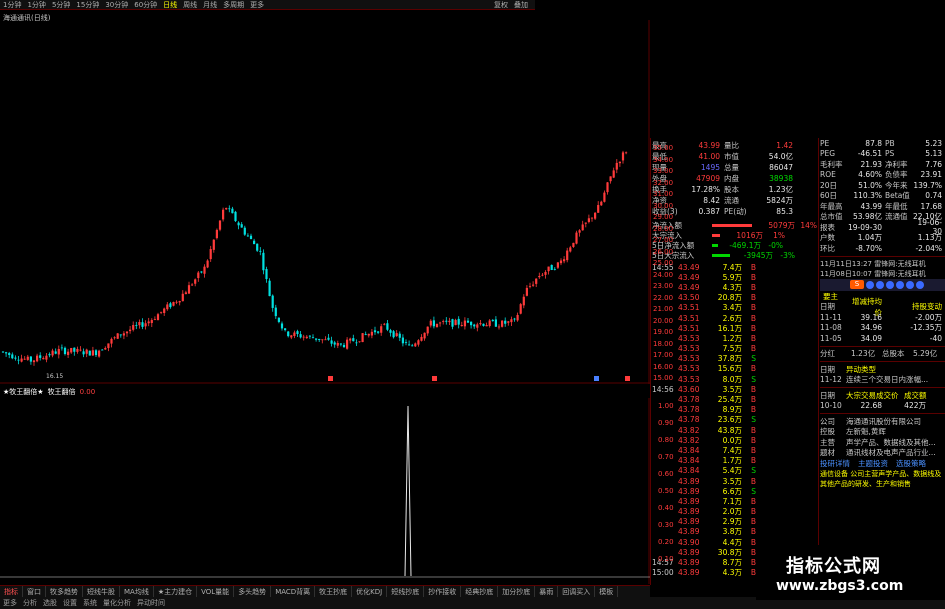 The height and width of the screenshot is (609, 945). I want to click on fin-value: -2.04%, so click(928, 248).